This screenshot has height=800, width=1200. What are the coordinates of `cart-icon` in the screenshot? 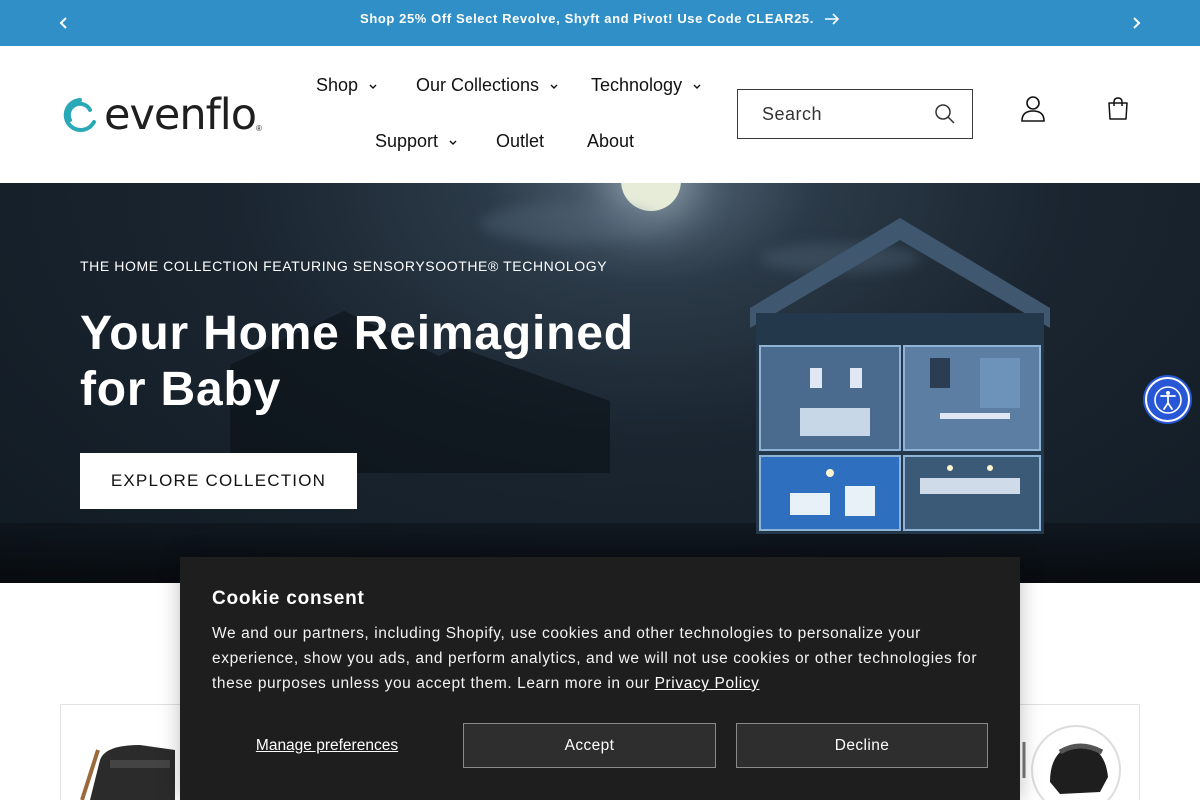 It's located at (1118, 109).